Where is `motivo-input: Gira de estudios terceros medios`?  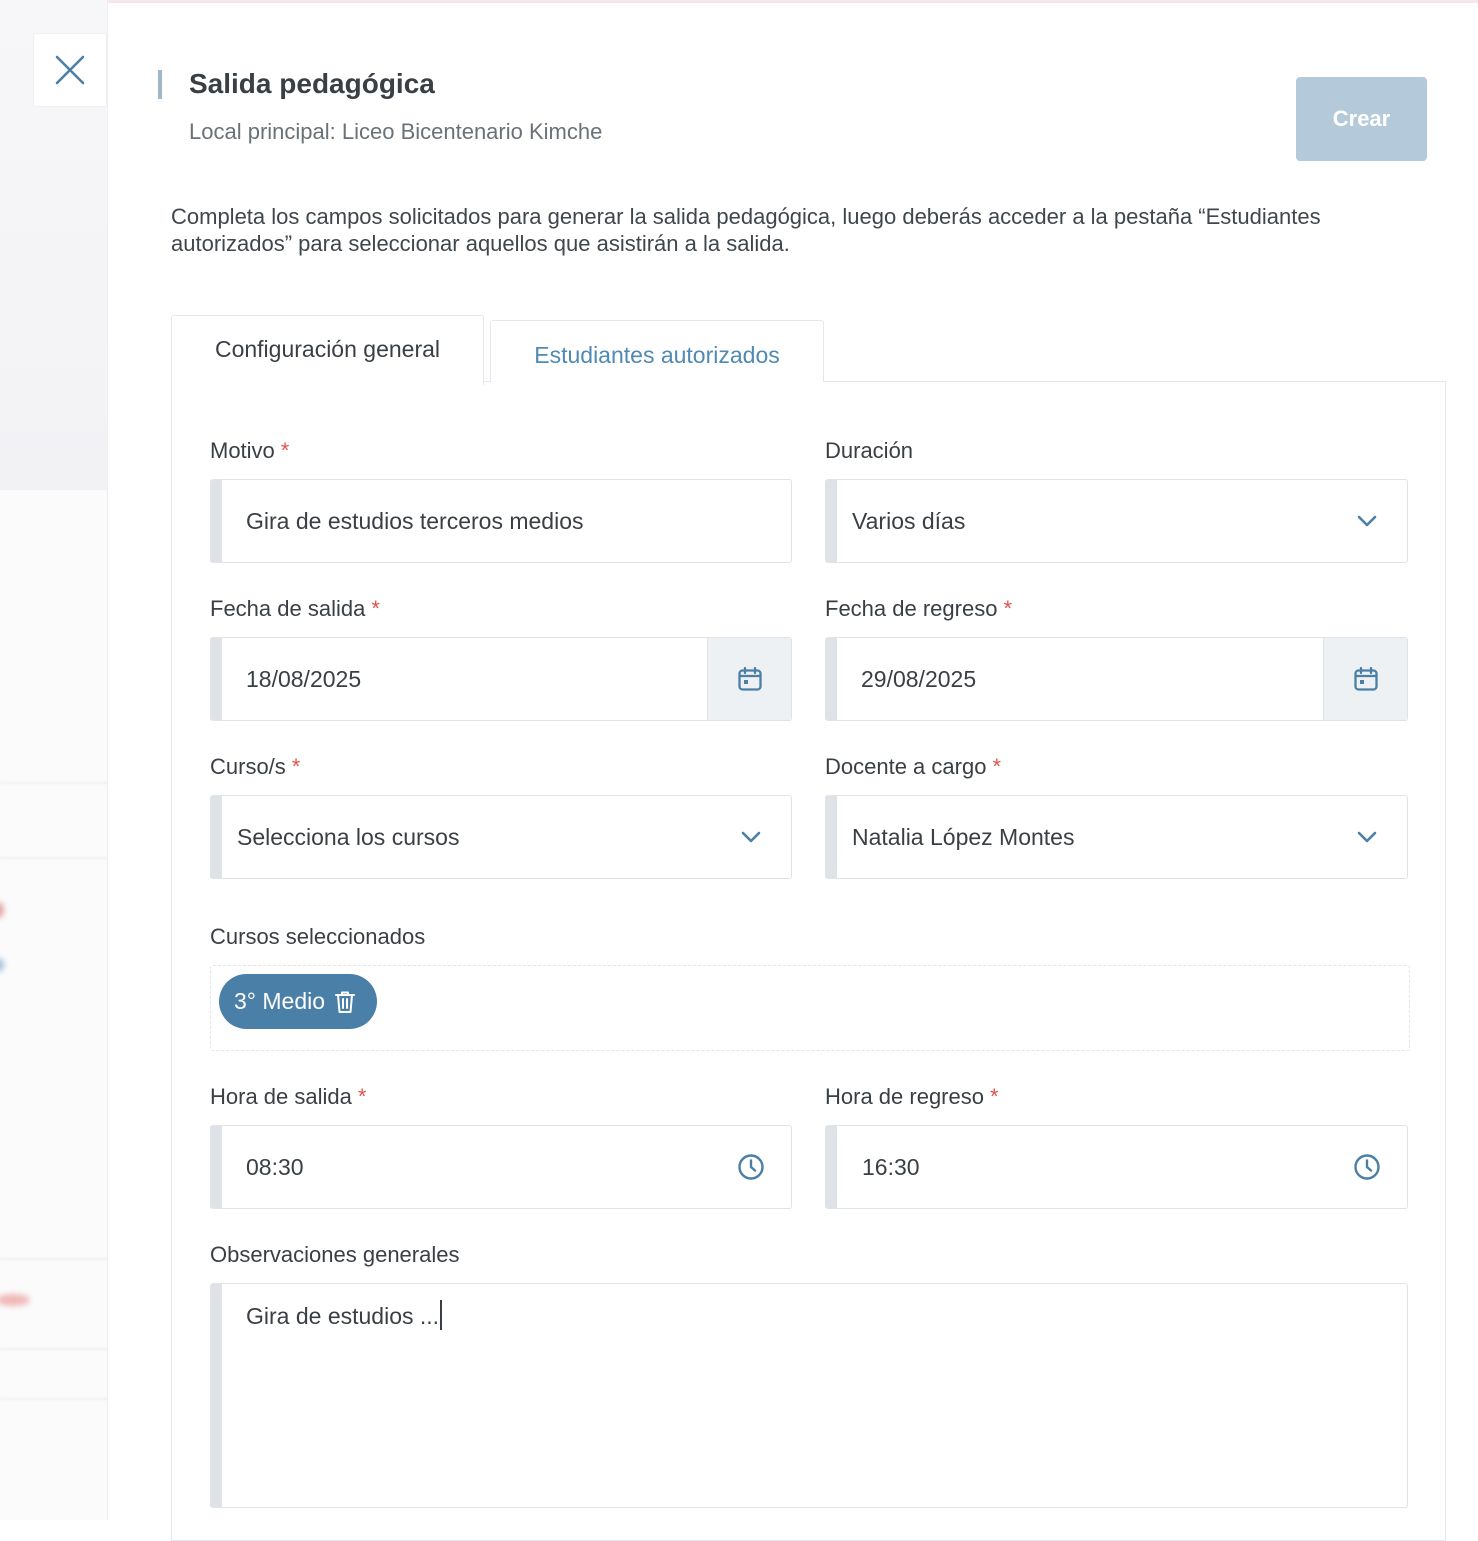
motivo-input: Gira de estudios terceros medios is located at coordinates (501, 521).